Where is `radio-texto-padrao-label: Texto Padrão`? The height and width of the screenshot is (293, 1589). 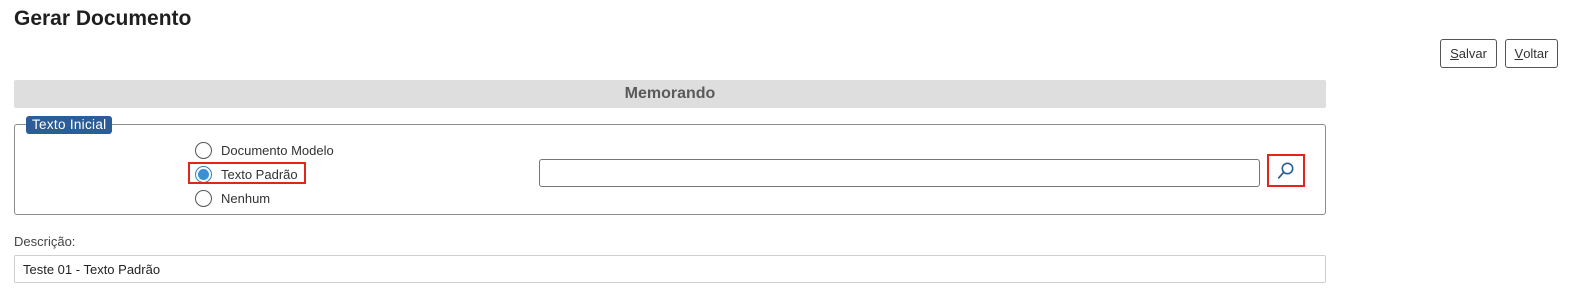 radio-texto-padrao-label: Texto Padrão is located at coordinates (259, 174).